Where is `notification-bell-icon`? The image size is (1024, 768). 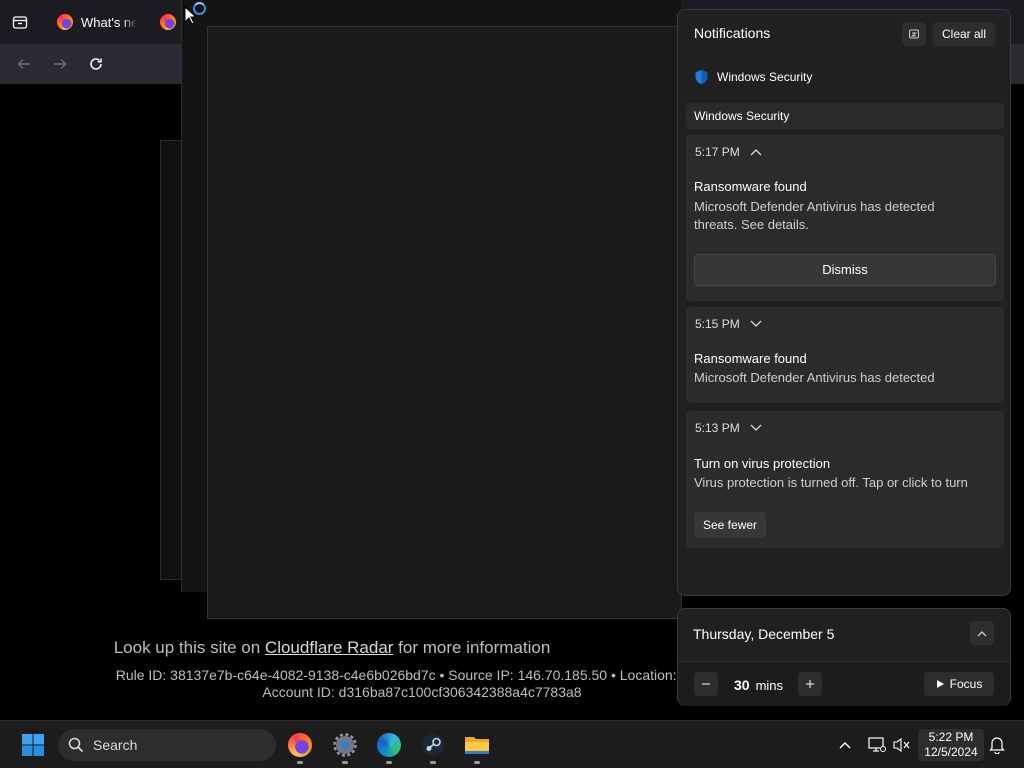
notification-bell-icon is located at coordinates (997, 745).